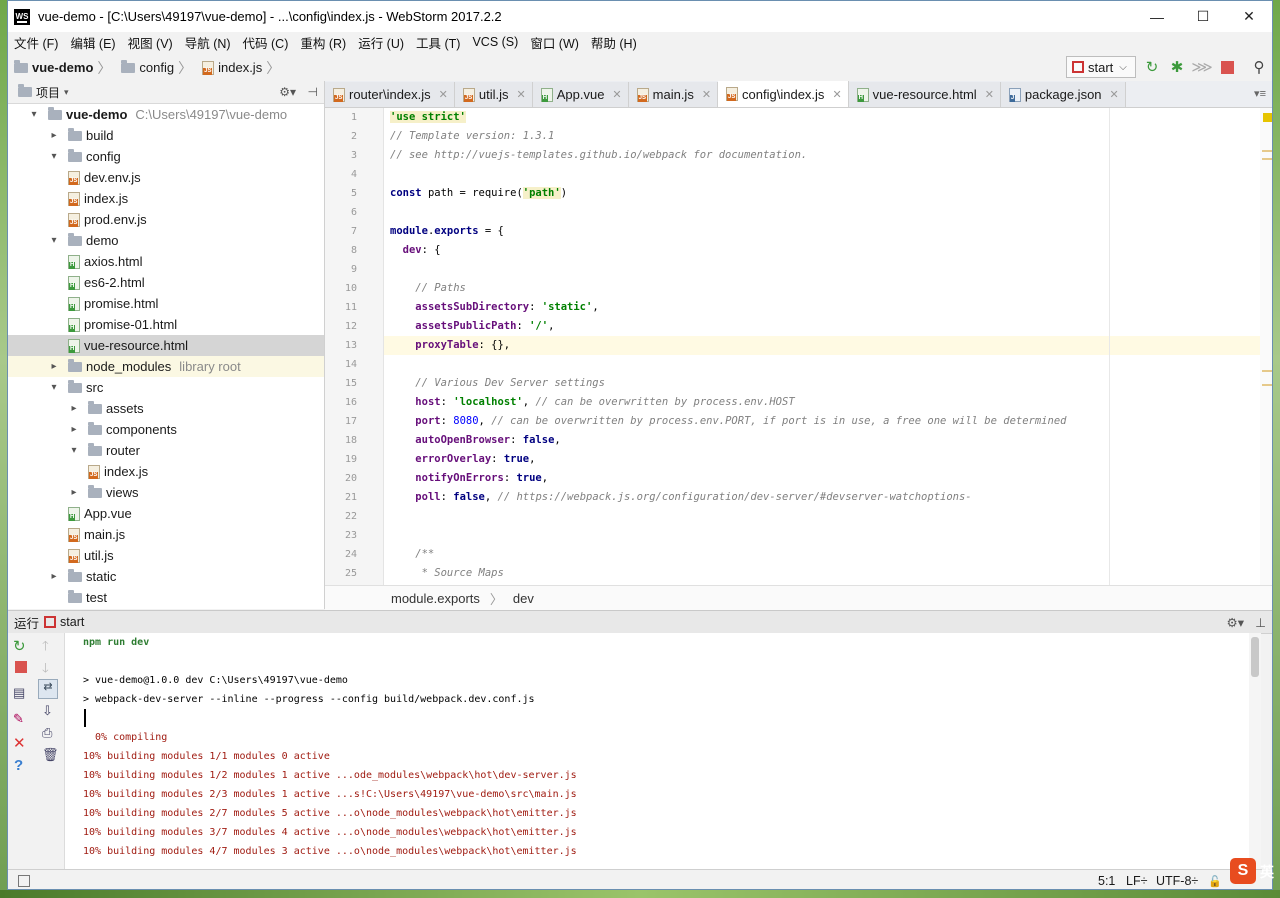 Image resolution: width=1280 pixels, height=898 pixels. Describe the element at coordinates (924, 94) in the screenshot. I see `tab-vue-resource-html: vue-resource.html ✕` at that location.